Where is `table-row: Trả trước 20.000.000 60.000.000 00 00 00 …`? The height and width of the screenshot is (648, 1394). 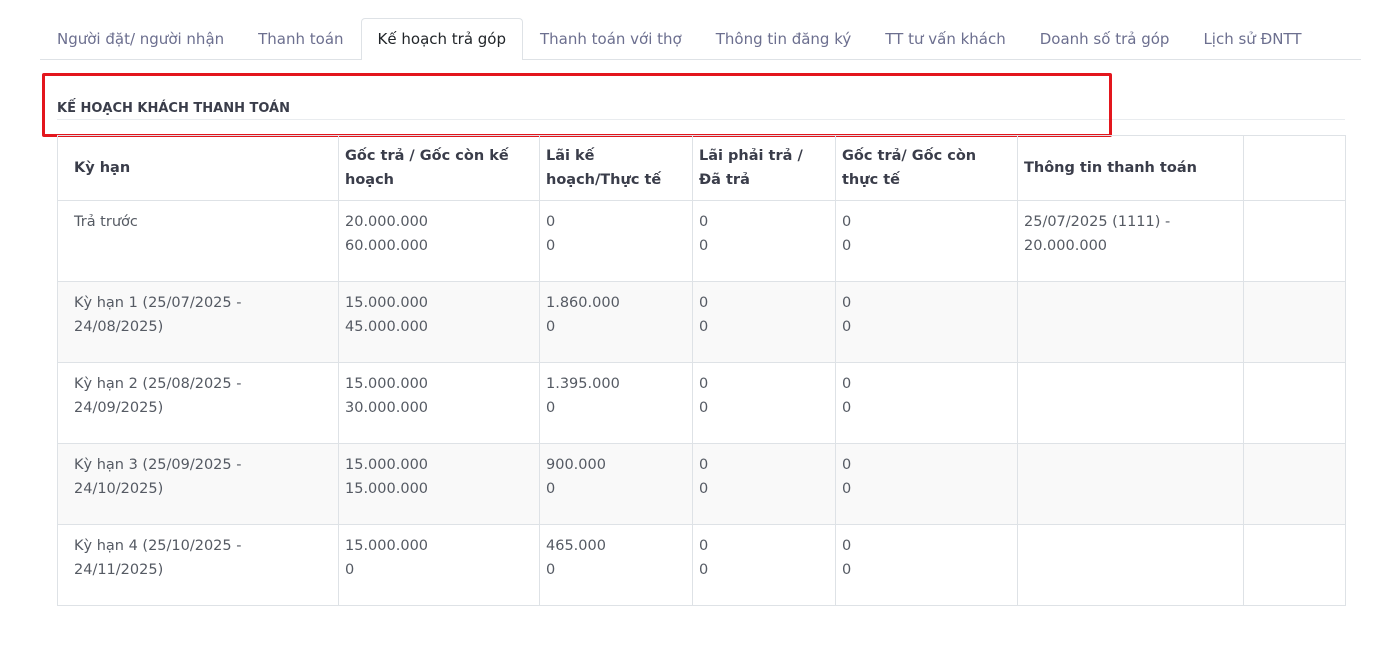
table-row: Trả trước 20.000.000 60.000.000 00 00 00 … is located at coordinates (701, 241).